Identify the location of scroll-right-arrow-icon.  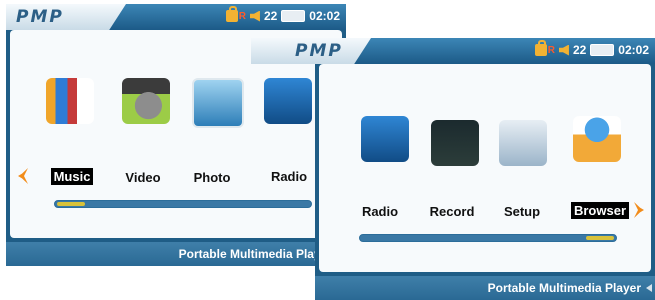
(639, 210).